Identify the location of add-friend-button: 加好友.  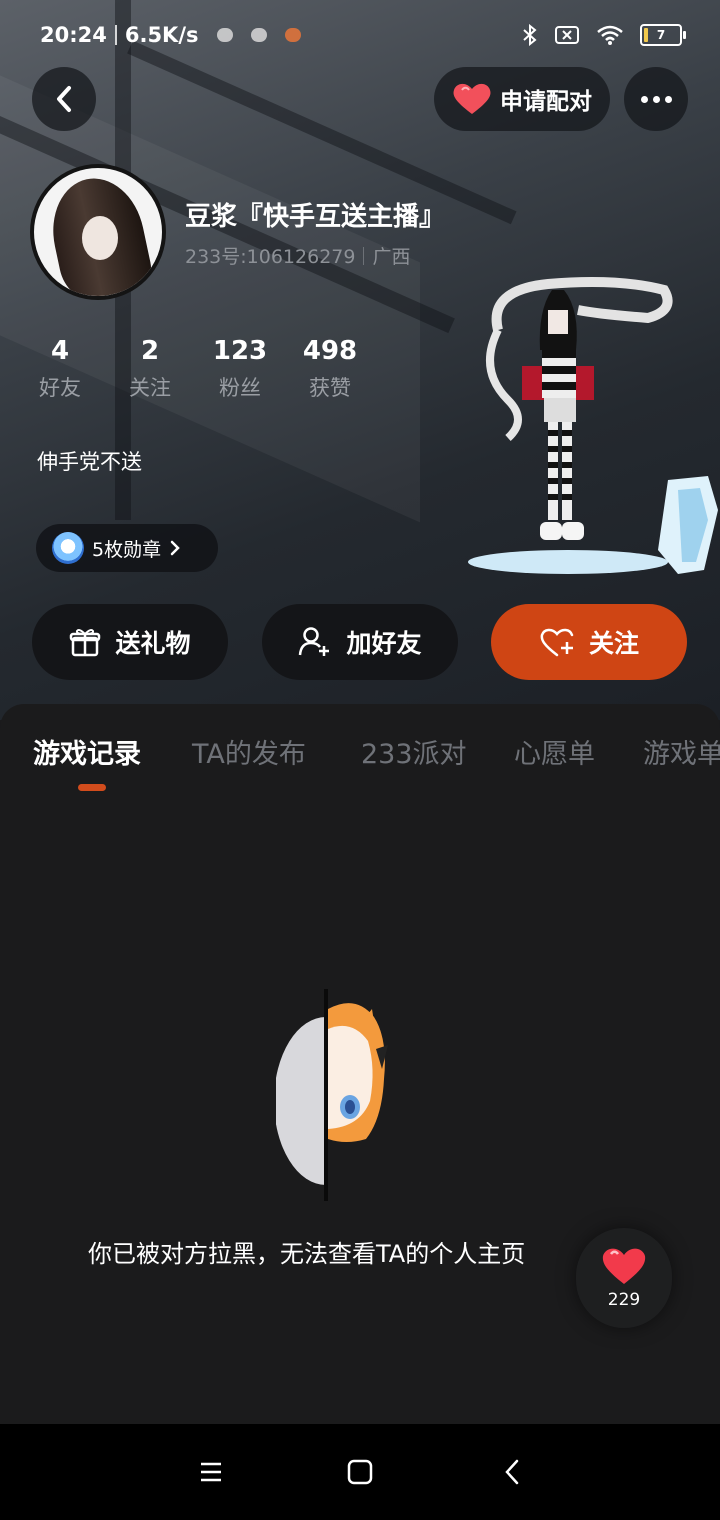
(360, 642).